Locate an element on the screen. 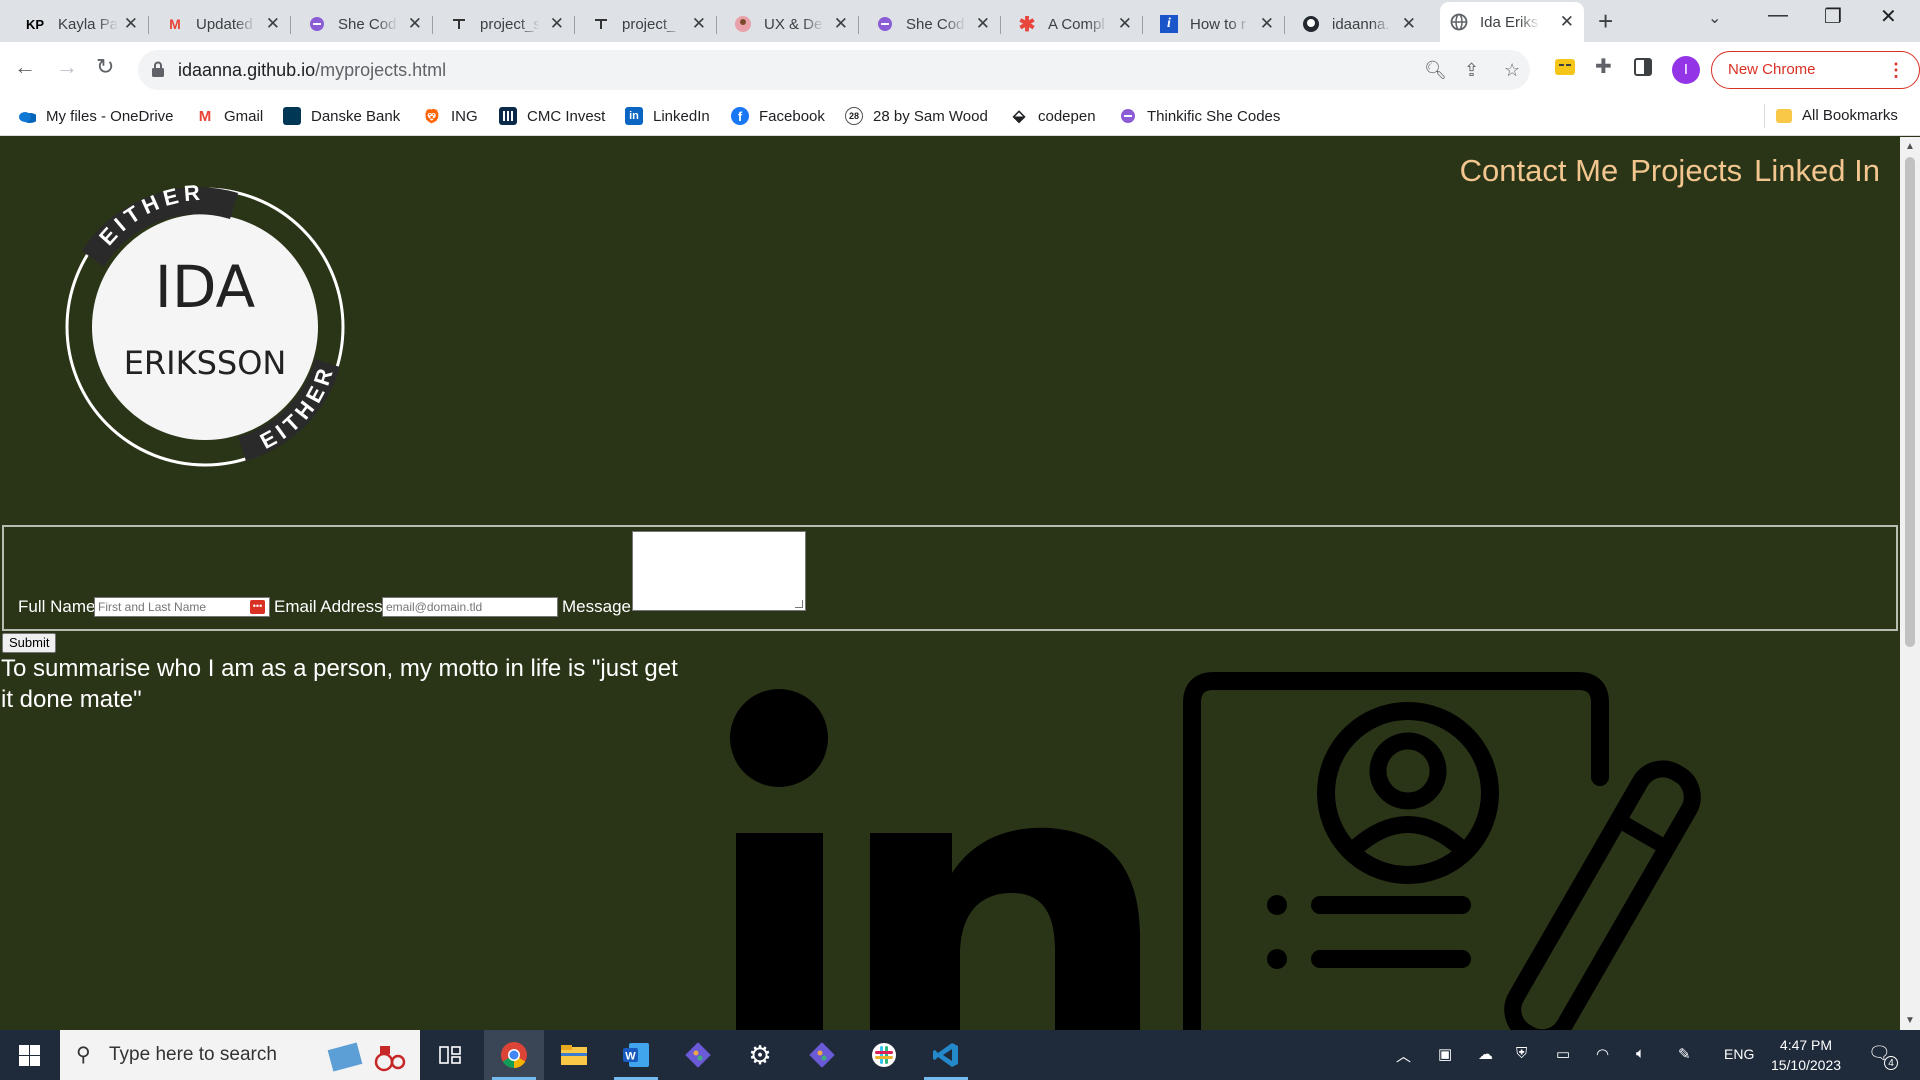 Image resolution: width=1920 pixels, height=1080 pixels. browser-tab: M Updated ✕ is located at coordinates (223, 24).